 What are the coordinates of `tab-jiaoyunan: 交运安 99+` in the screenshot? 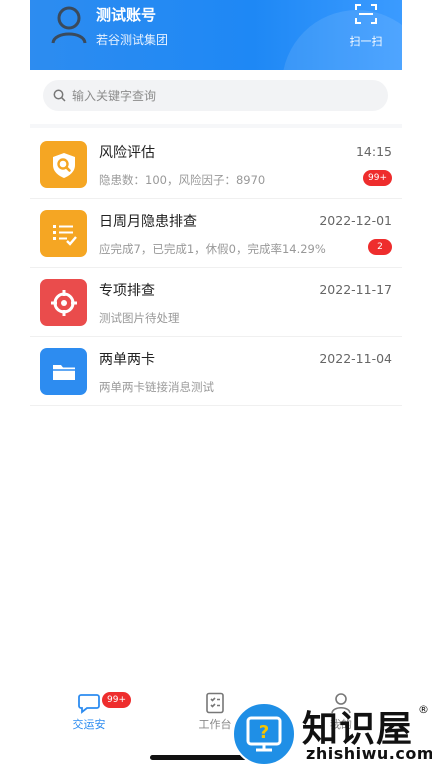 It's located at (89, 712).